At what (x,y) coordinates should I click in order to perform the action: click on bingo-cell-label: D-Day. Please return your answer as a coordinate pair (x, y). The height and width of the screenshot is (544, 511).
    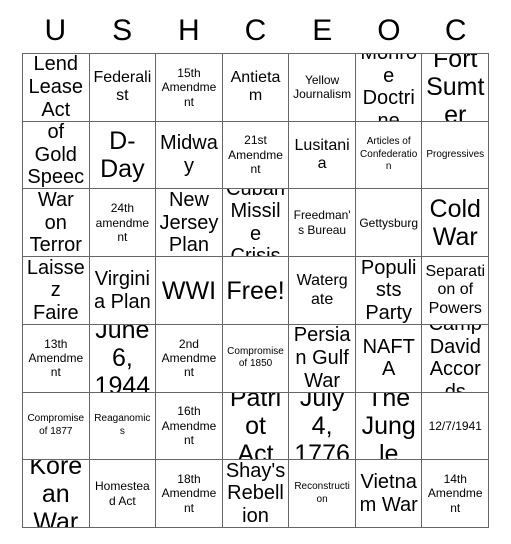
    Looking at the image, I should click on (122, 155).